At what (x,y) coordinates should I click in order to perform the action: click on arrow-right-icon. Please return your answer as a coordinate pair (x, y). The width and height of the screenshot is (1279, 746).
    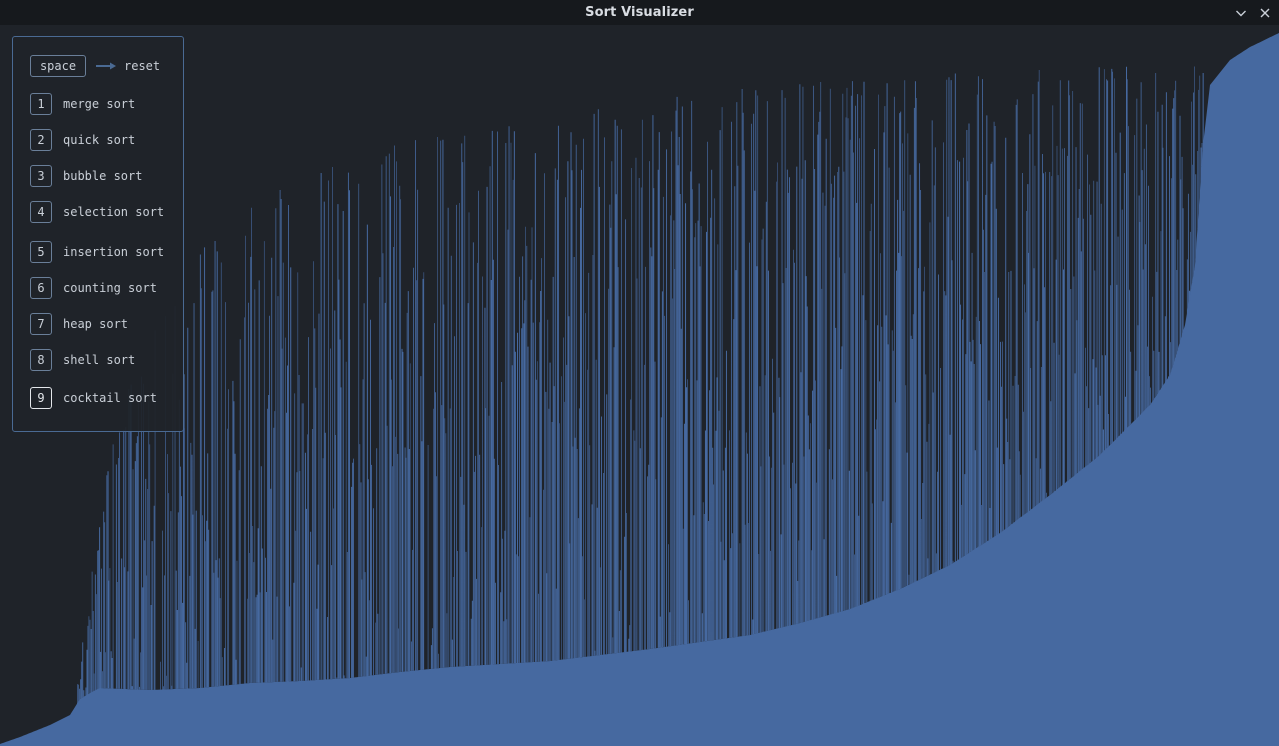
    Looking at the image, I should click on (106, 66).